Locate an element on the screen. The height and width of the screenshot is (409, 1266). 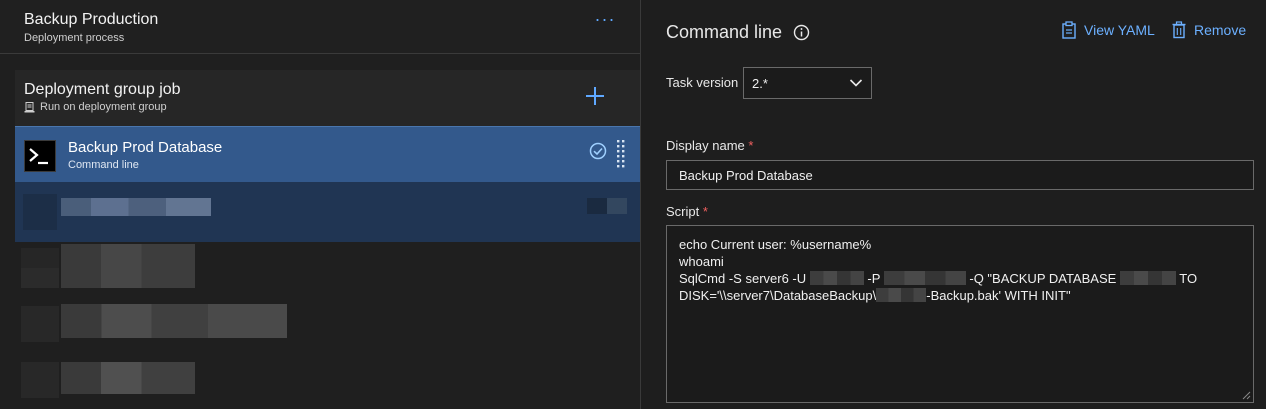
command-line-task-icon is located at coordinates (40, 156).